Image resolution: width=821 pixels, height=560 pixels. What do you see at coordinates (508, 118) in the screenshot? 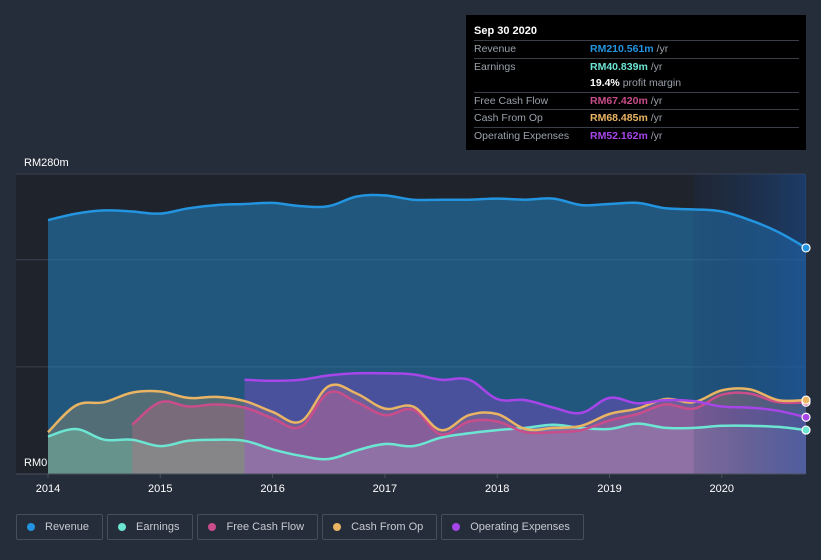
I see `tooltip-row-label: Cash From Op` at bounding box center [508, 118].